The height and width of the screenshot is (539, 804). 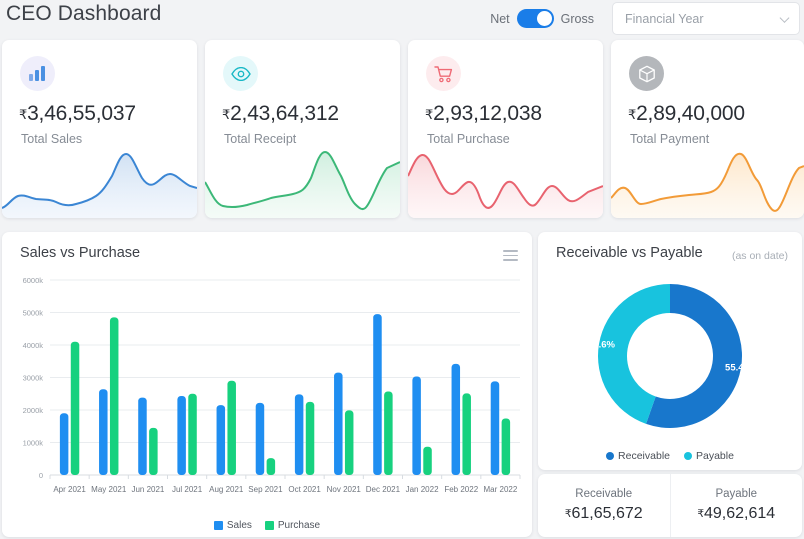 I want to click on chevron-down-icon, so click(x=784, y=17).